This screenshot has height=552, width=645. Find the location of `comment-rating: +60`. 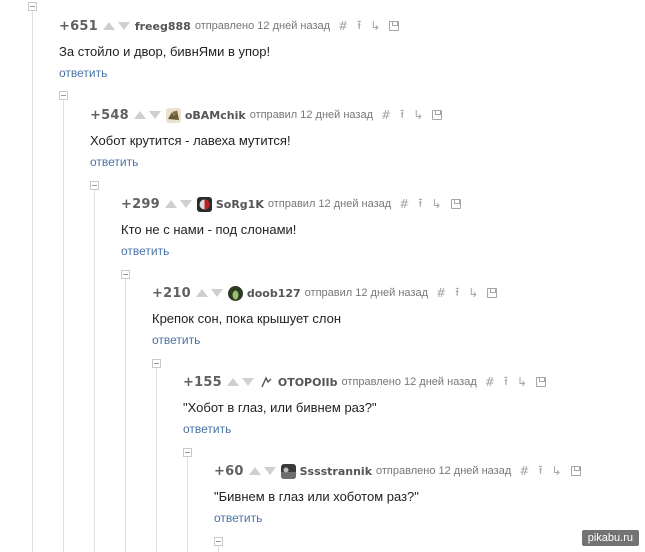

comment-rating: +60 is located at coordinates (229, 471).